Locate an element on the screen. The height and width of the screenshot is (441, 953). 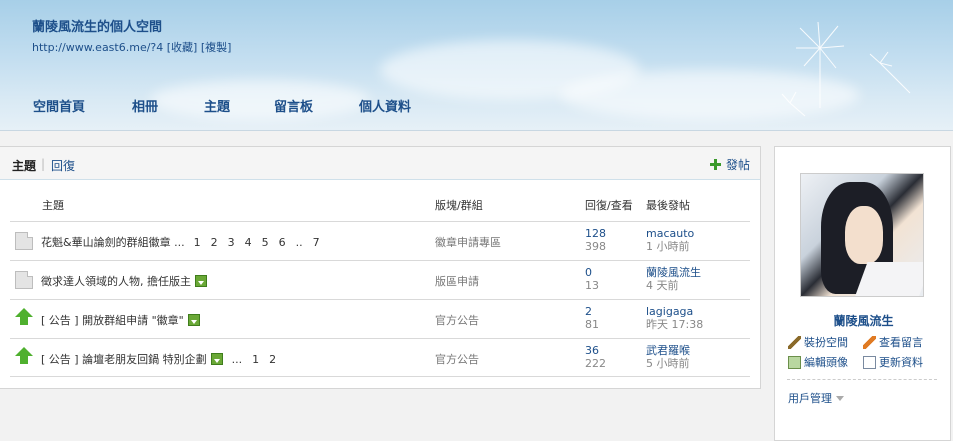
view-count: 13 is located at coordinates (592, 285).